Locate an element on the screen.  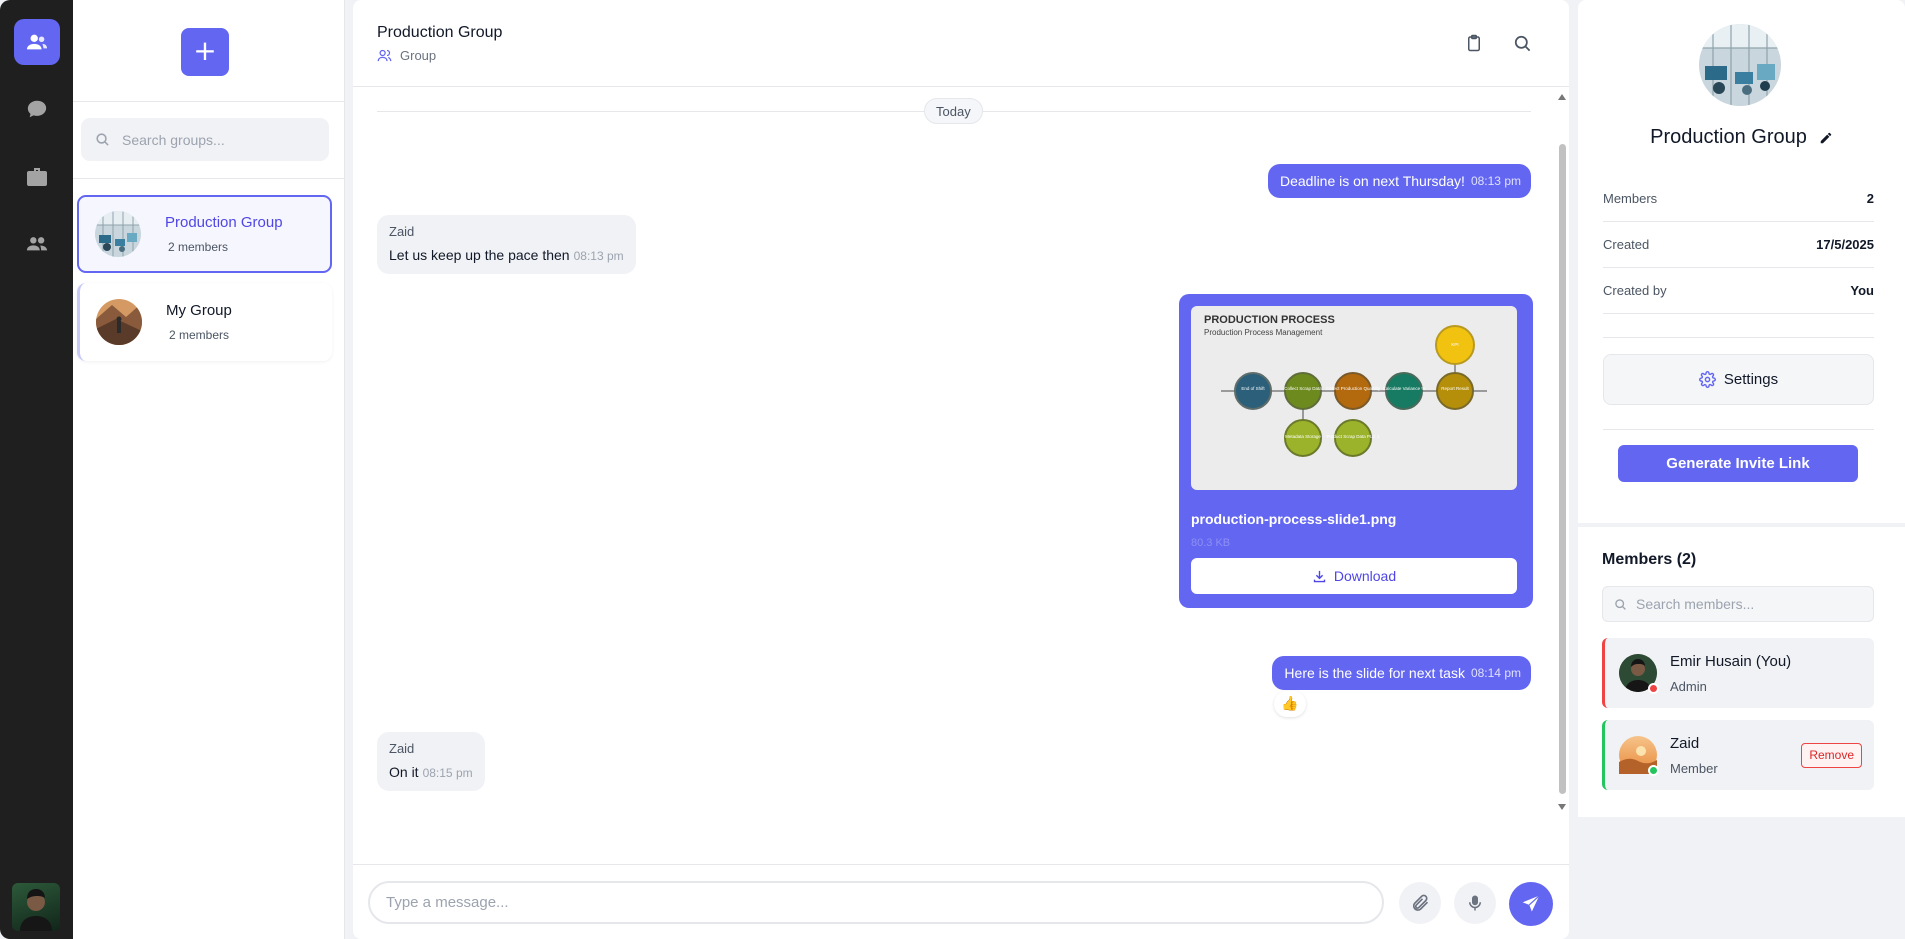
messages-scrollbar is located at coordinates (1562, 451).